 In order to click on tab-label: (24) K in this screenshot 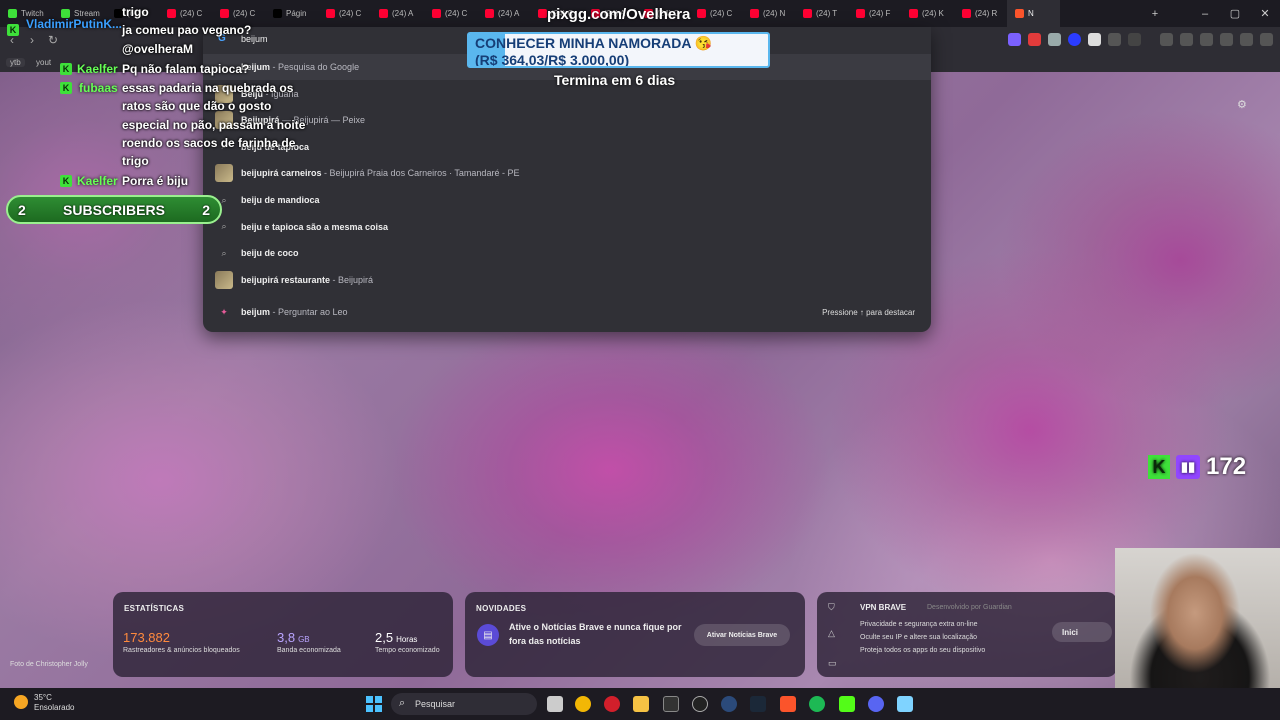, I will do `click(933, 13)`.